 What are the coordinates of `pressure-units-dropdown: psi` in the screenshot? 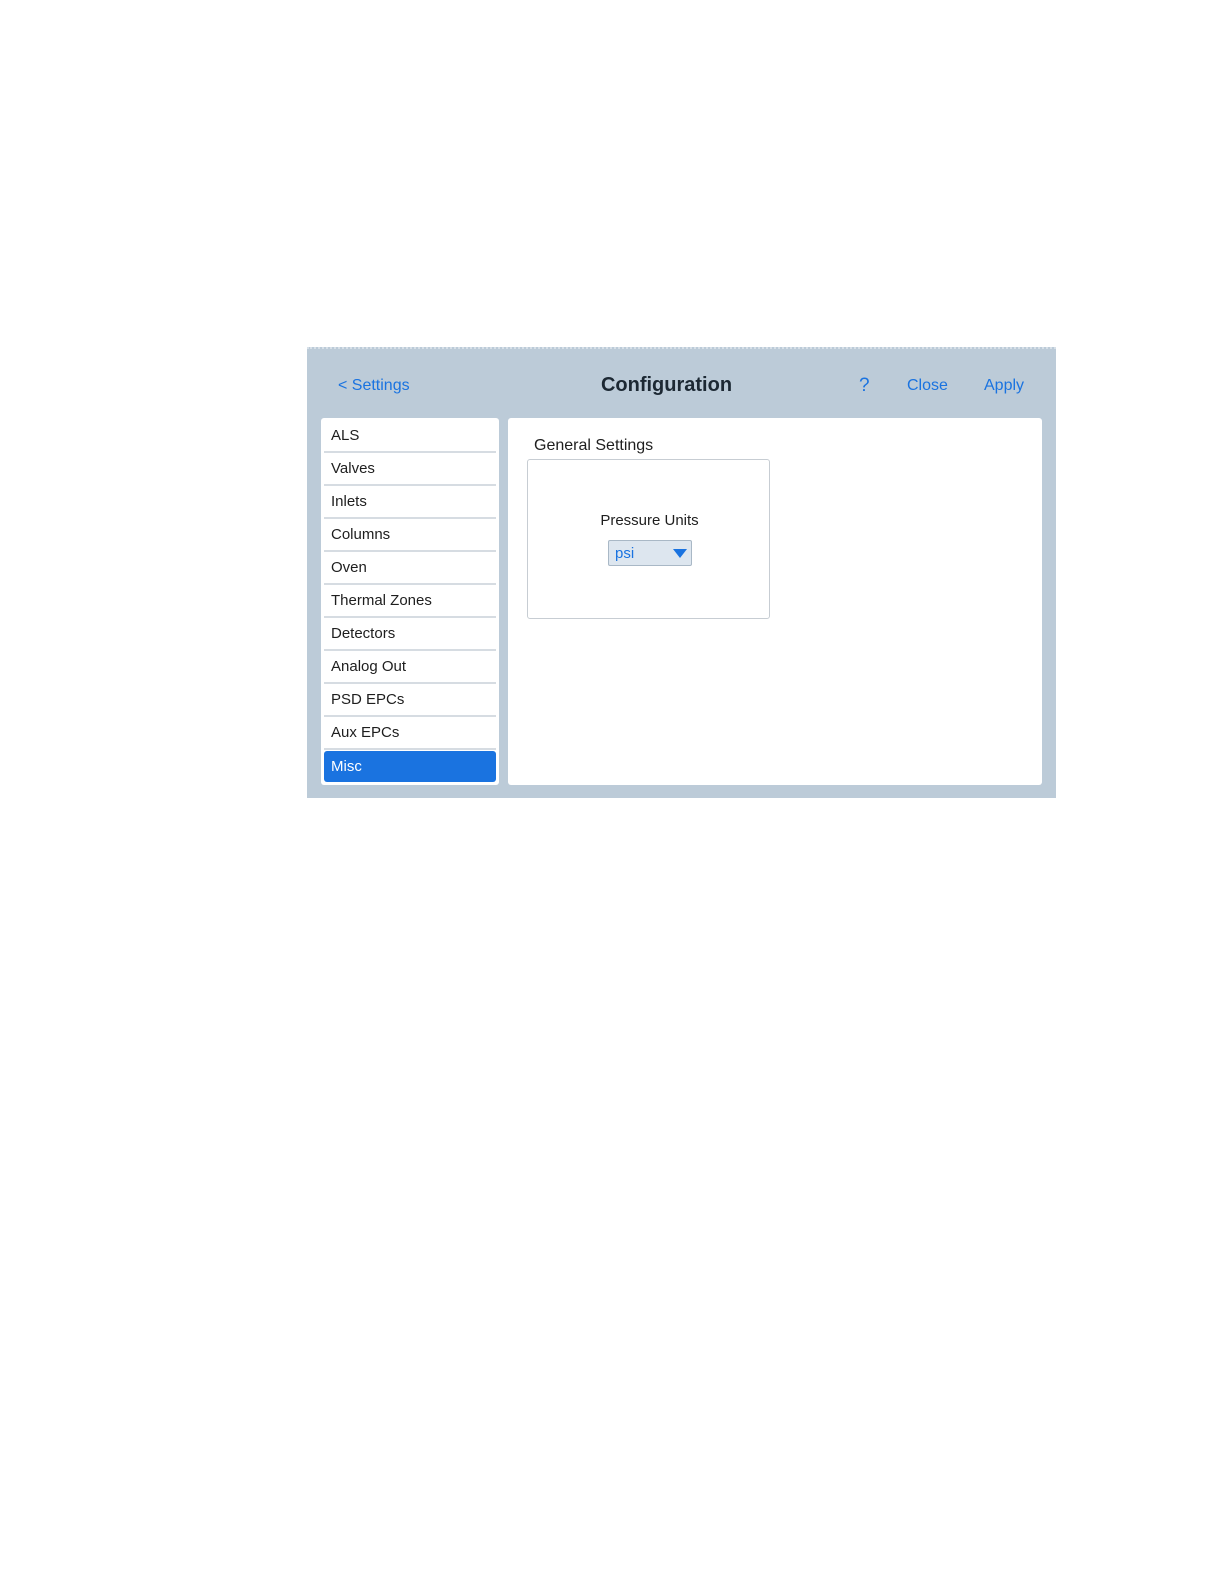 It's located at (650, 553).